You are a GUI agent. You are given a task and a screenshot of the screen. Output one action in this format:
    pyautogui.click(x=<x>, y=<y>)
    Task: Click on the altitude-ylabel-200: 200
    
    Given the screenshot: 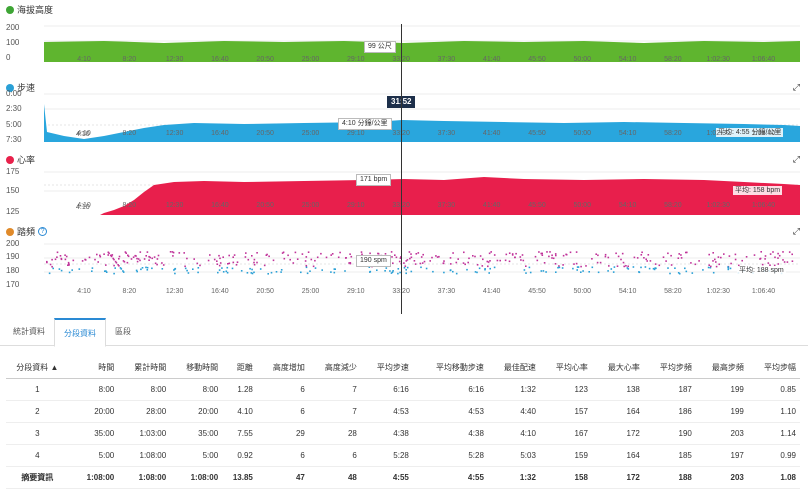 What is the action you would take?
    pyautogui.click(x=13, y=27)
    